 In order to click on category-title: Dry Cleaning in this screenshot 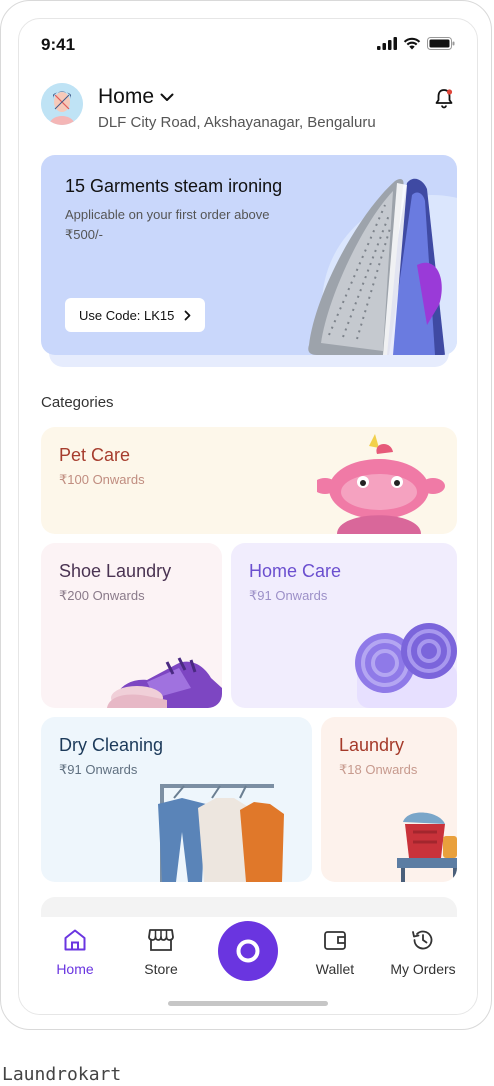, I will do `click(111, 745)`.